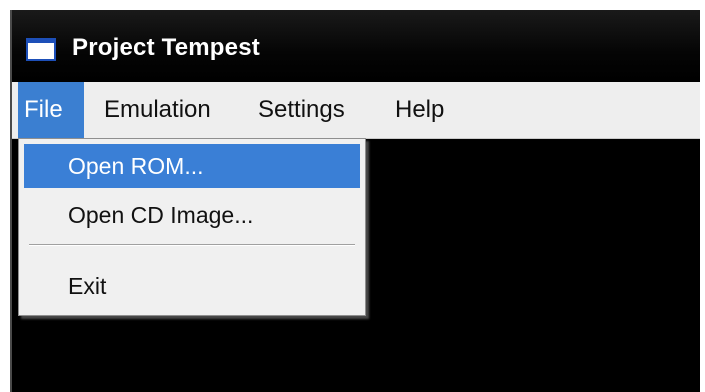 Image resolution: width=705 pixels, height=392 pixels. What do you see at coordinates (356, 110) in the screenshot?
I see `menu-bar: File Emulation Settings Help` at bounding box center [356, 110].